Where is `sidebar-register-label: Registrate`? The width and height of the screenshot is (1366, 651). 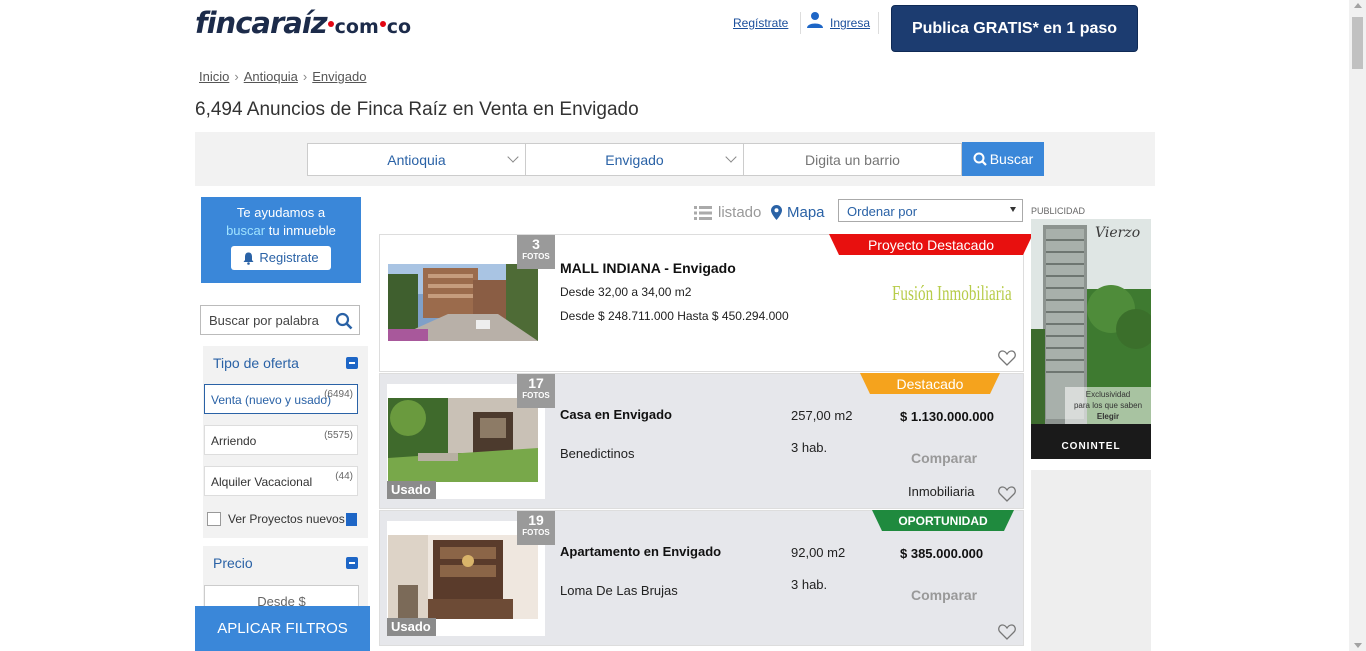 sidebar-register-label: Registrate is located at coordinates (289, 257).